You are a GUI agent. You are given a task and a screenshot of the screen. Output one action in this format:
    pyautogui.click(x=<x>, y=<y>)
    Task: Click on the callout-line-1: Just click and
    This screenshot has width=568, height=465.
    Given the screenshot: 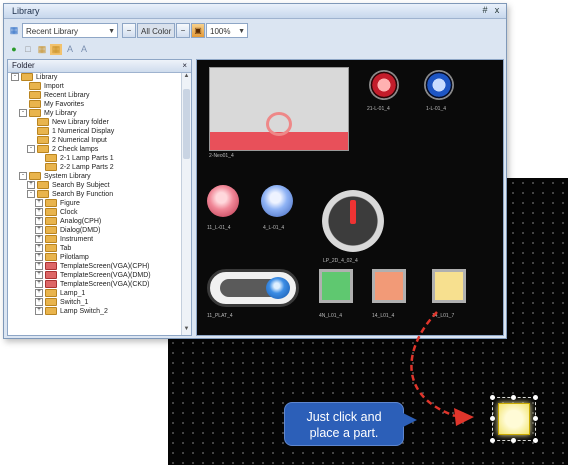 What is the action you would take?
    pyautogui.click(x=344, y=417)
    